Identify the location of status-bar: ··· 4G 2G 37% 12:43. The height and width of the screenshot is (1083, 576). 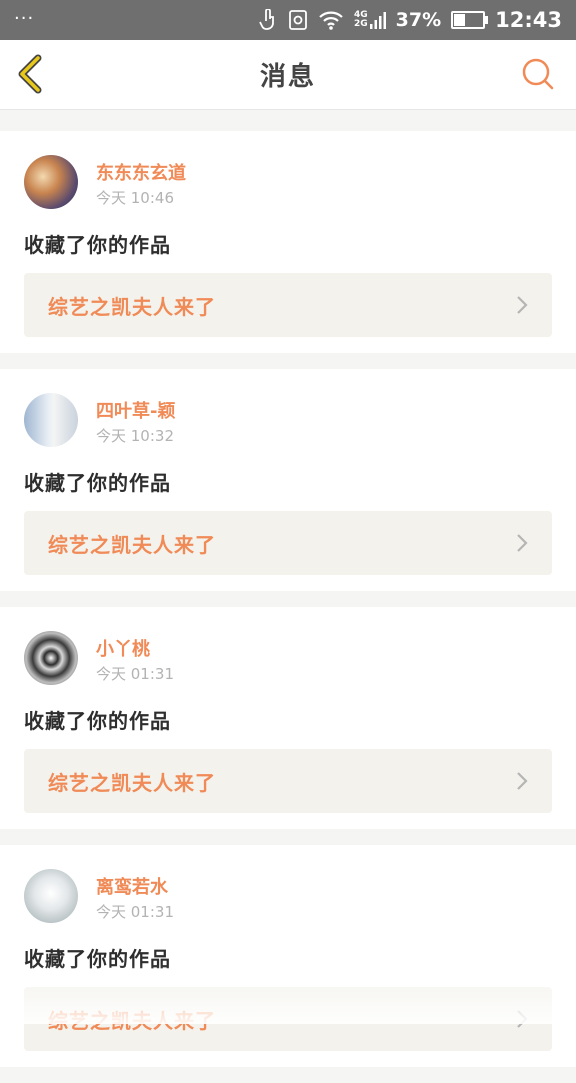
(288, 20).